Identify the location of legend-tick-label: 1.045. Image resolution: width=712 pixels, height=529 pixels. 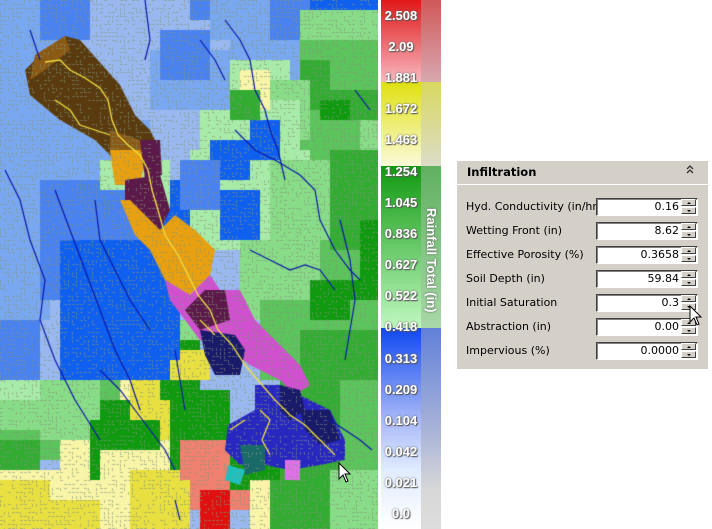
(401, 202).